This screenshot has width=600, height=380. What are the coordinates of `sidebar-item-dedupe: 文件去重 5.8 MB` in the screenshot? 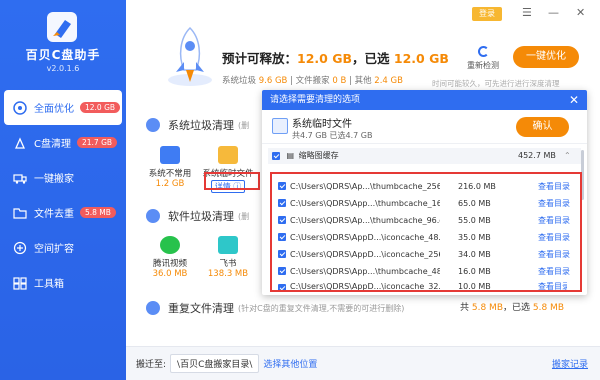 It's located at (63, 212).